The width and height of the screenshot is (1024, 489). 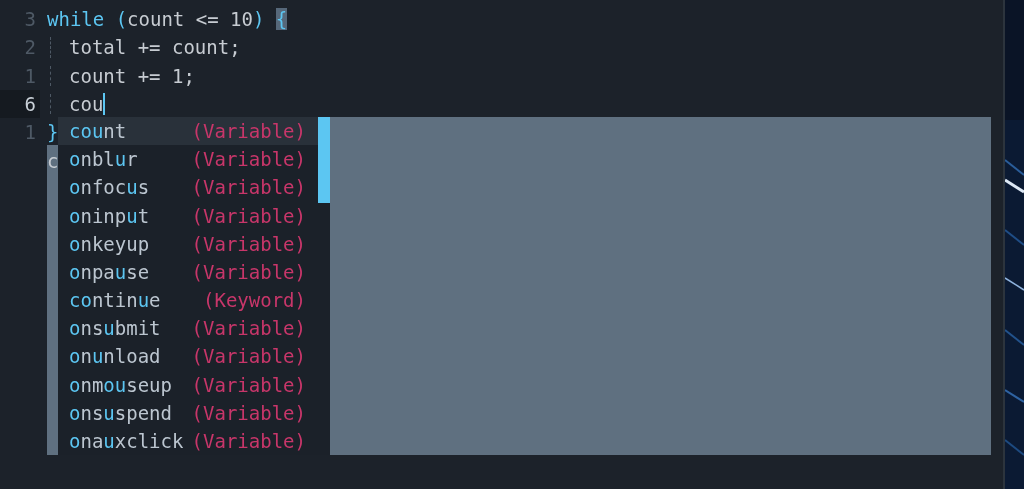 What do you see at coordinates (188, 328) in the screenshot?
I see `completion-item: onsubmit (Variable)` at bounding box center [188, 328].